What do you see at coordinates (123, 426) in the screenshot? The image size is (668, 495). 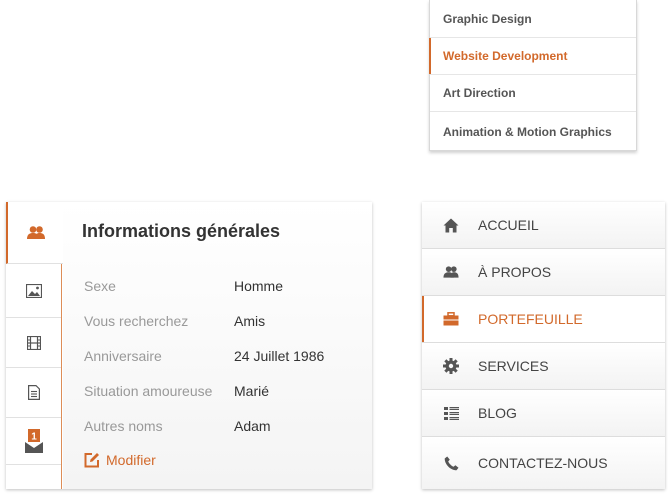 I see `info-label: Autres noms` at bounding box center [123, 426].